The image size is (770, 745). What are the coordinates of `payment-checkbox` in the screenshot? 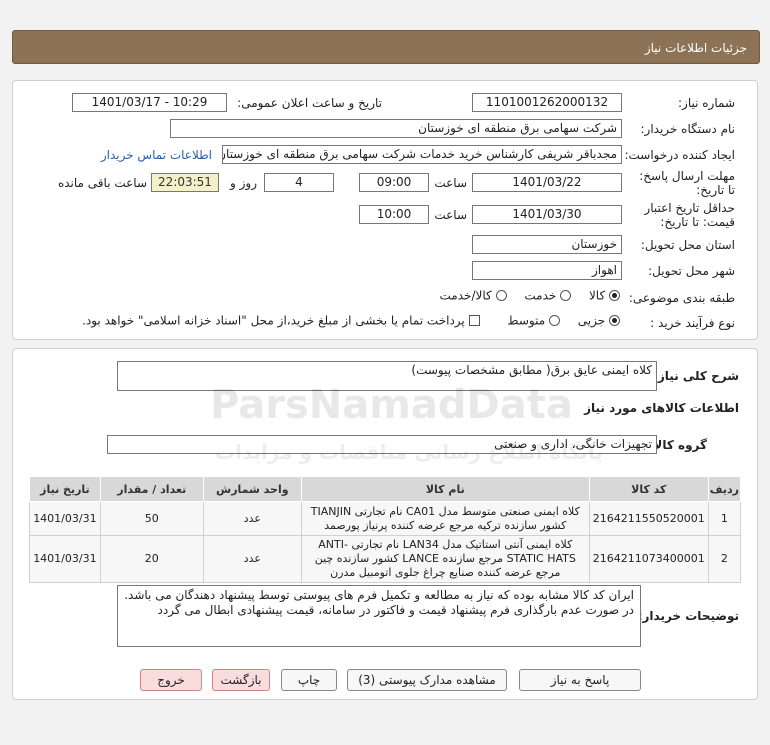 It's located at (474, 320).